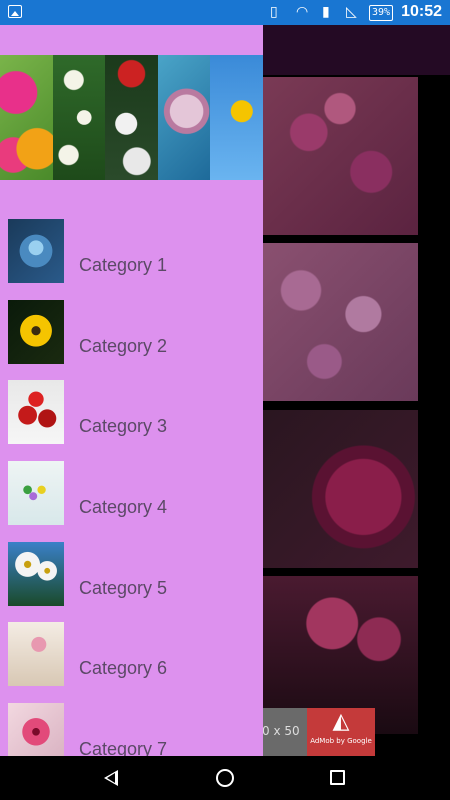 The image size is (450, 800). What do you see at coordinates (36, 251) in the screenshot?
I see `category-thumb-blue-petals` at bounding box center [36, 251].